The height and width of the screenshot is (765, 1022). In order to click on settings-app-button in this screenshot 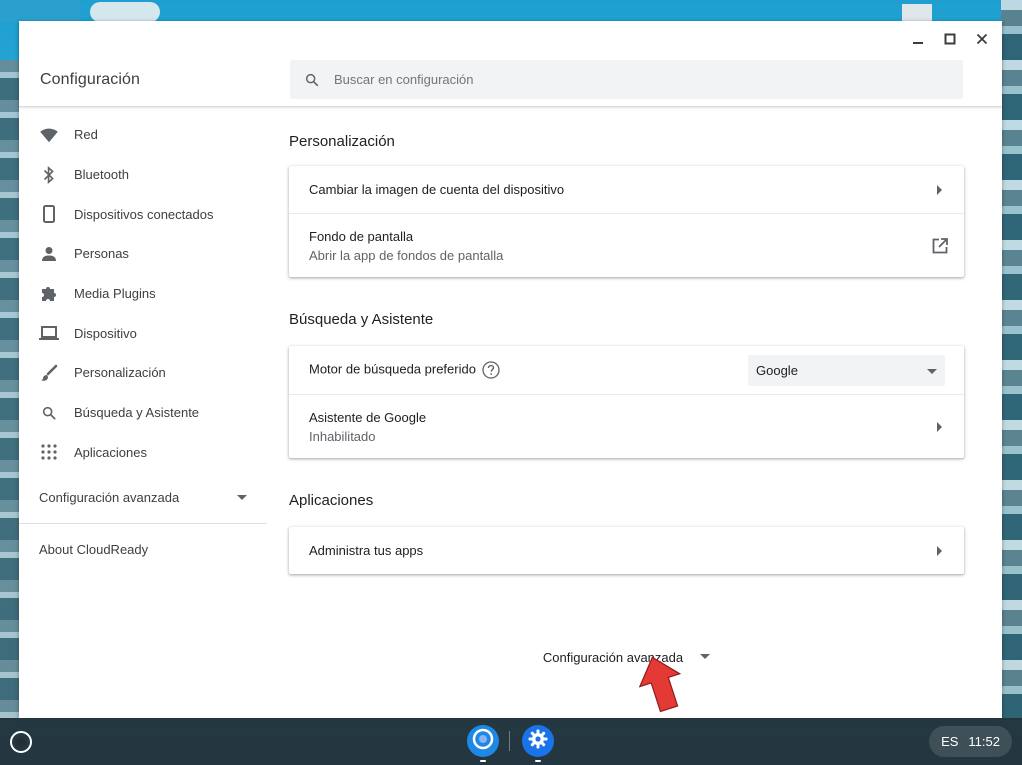, I will do `click(538, 741)`.